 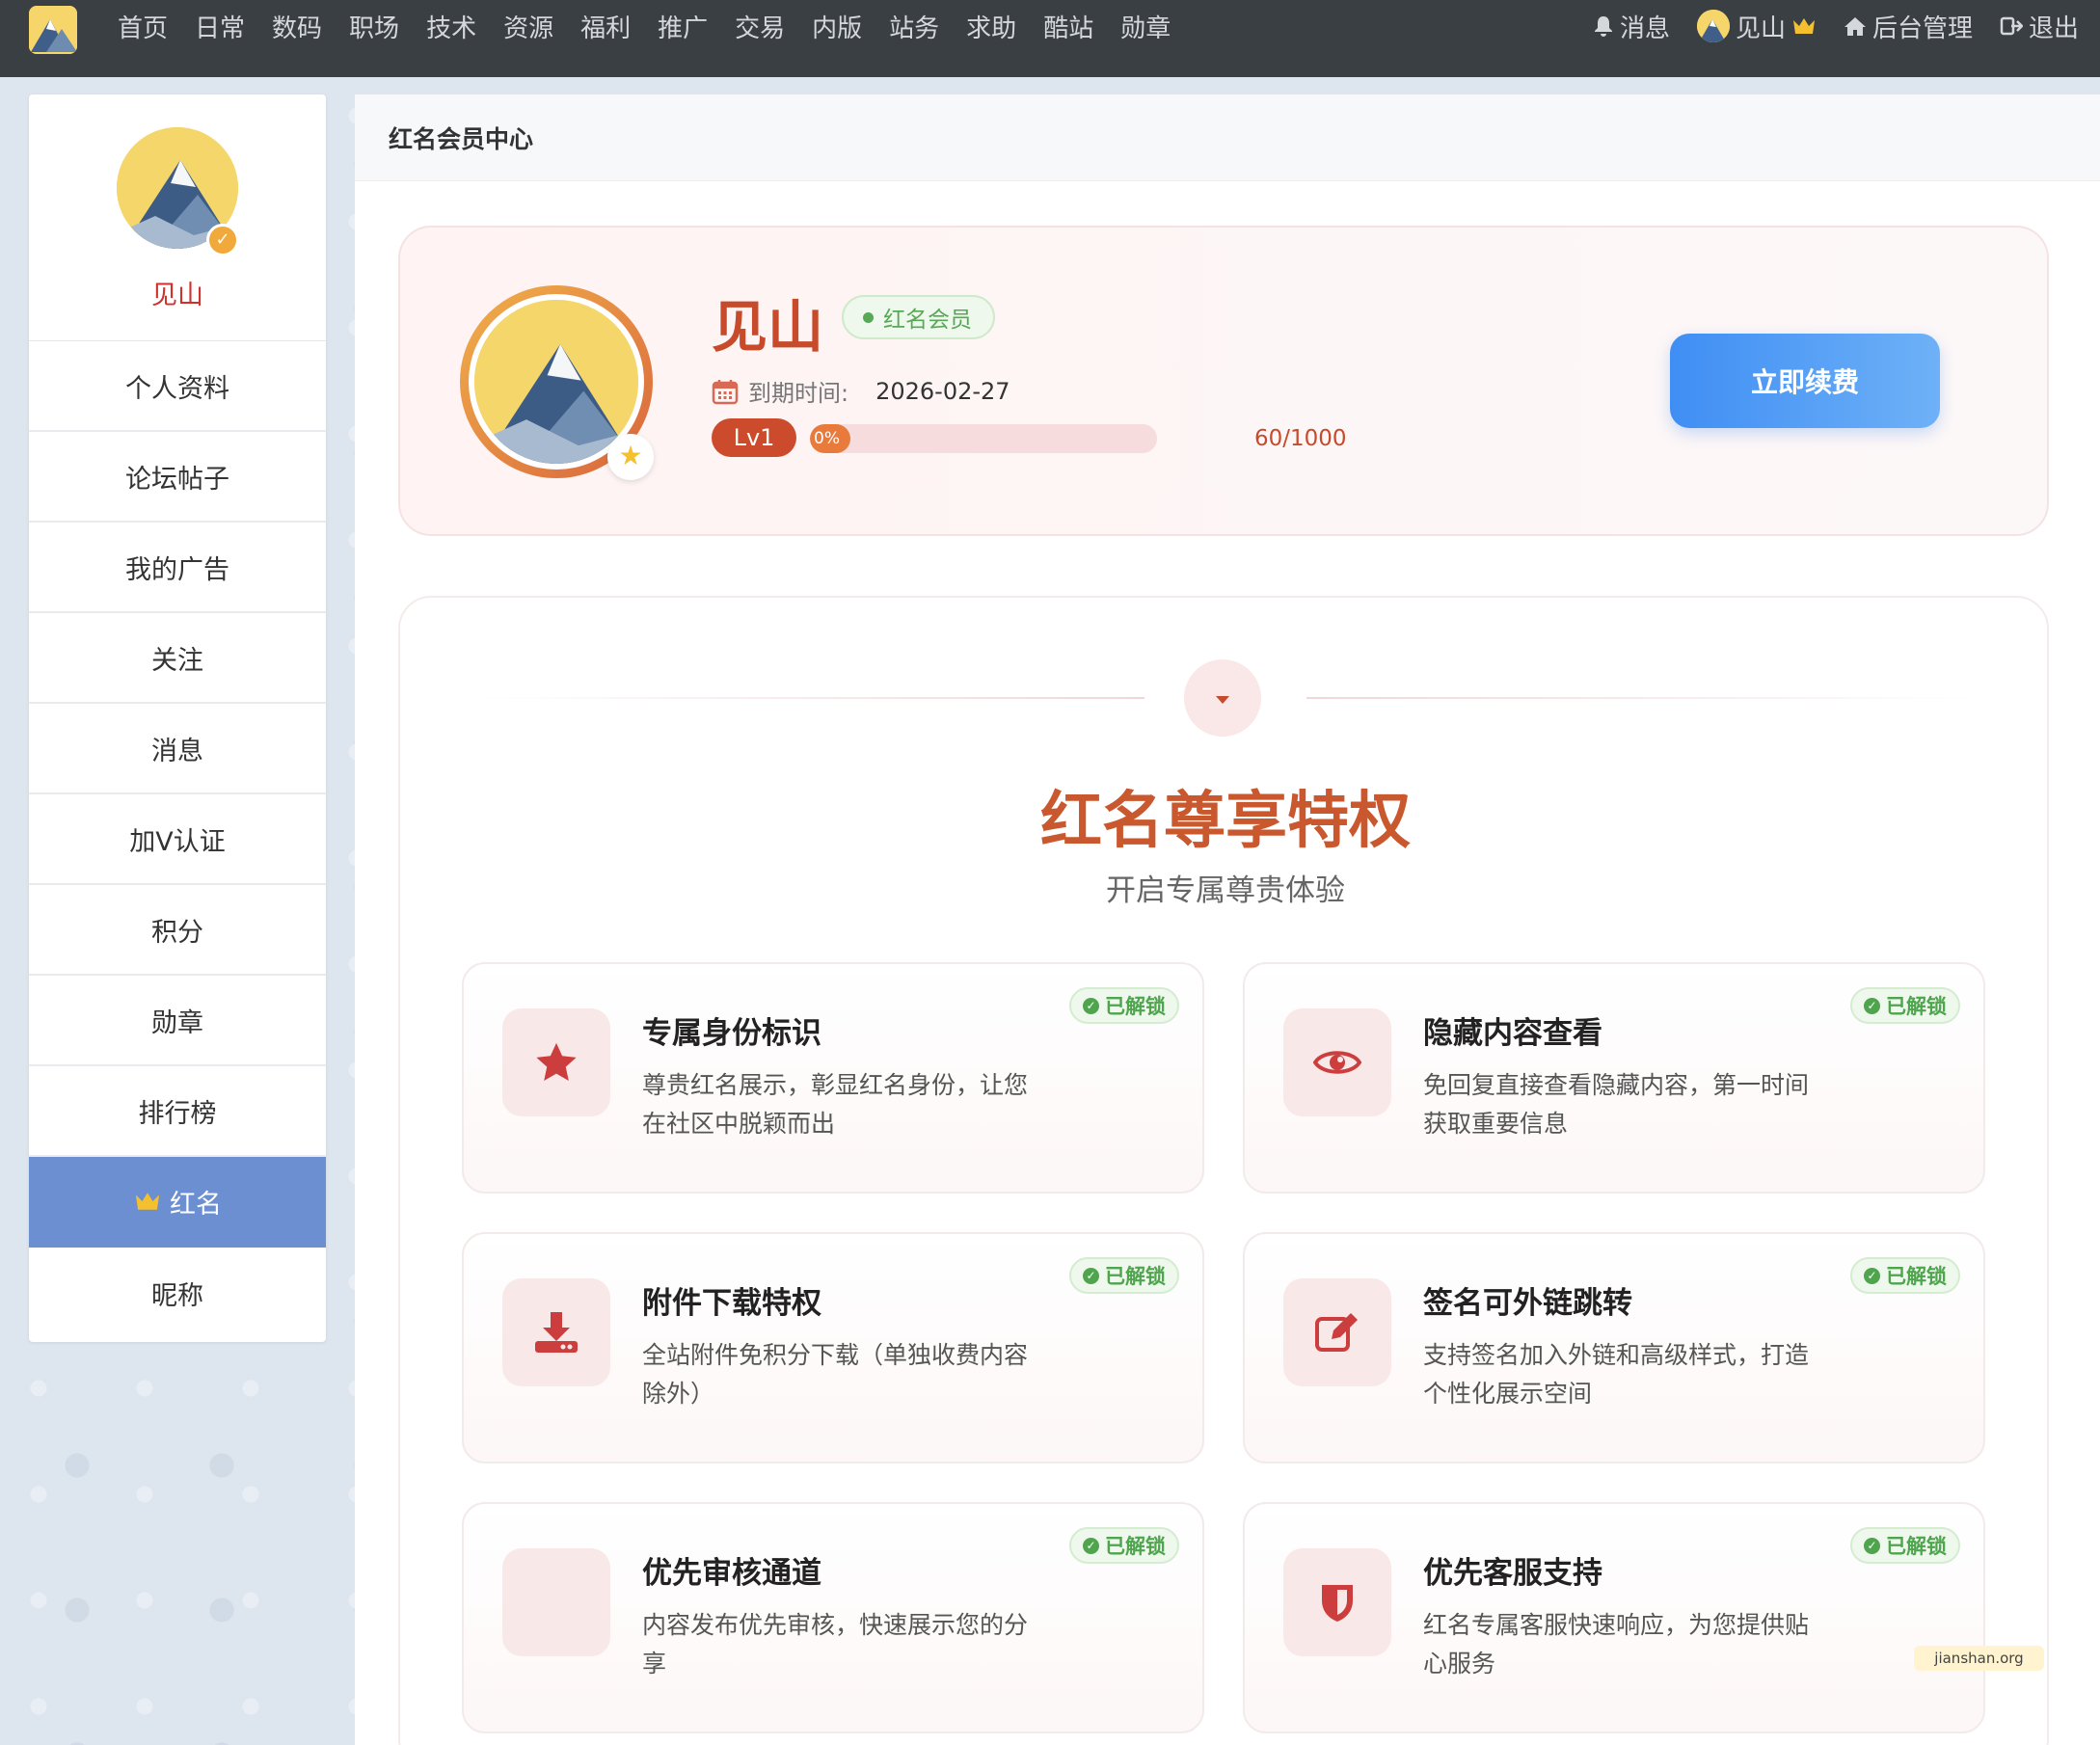 What do you see at coordinates (914, 26) in the screenshot?
I see `nav-item-site-affairs: 站务` at bounding box center [914, 26].